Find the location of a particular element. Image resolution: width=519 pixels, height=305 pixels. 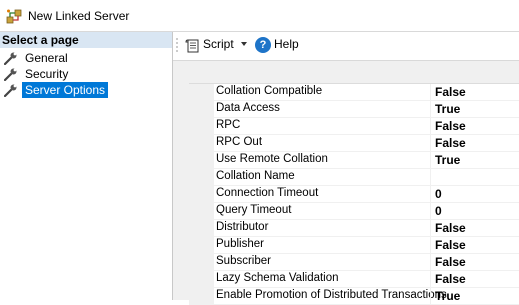

linked-server-icon is located at coordinates (14, 16).